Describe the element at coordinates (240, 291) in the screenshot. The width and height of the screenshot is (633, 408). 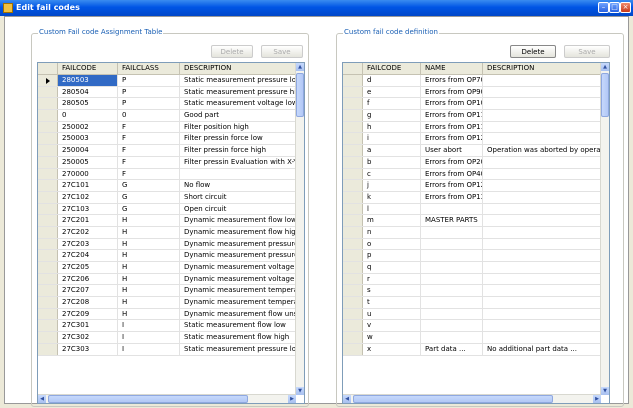
I see `table-cell: Dynamic measurement temperature l` at that location.